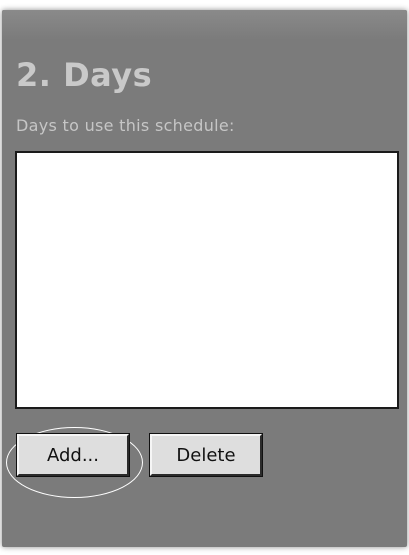 The height and width of the screenshot is (555, 409). What do you see at coordinates (206, 455) in the screenshot?
I see `delete-button: Delete` at bounding box center [206, 455].